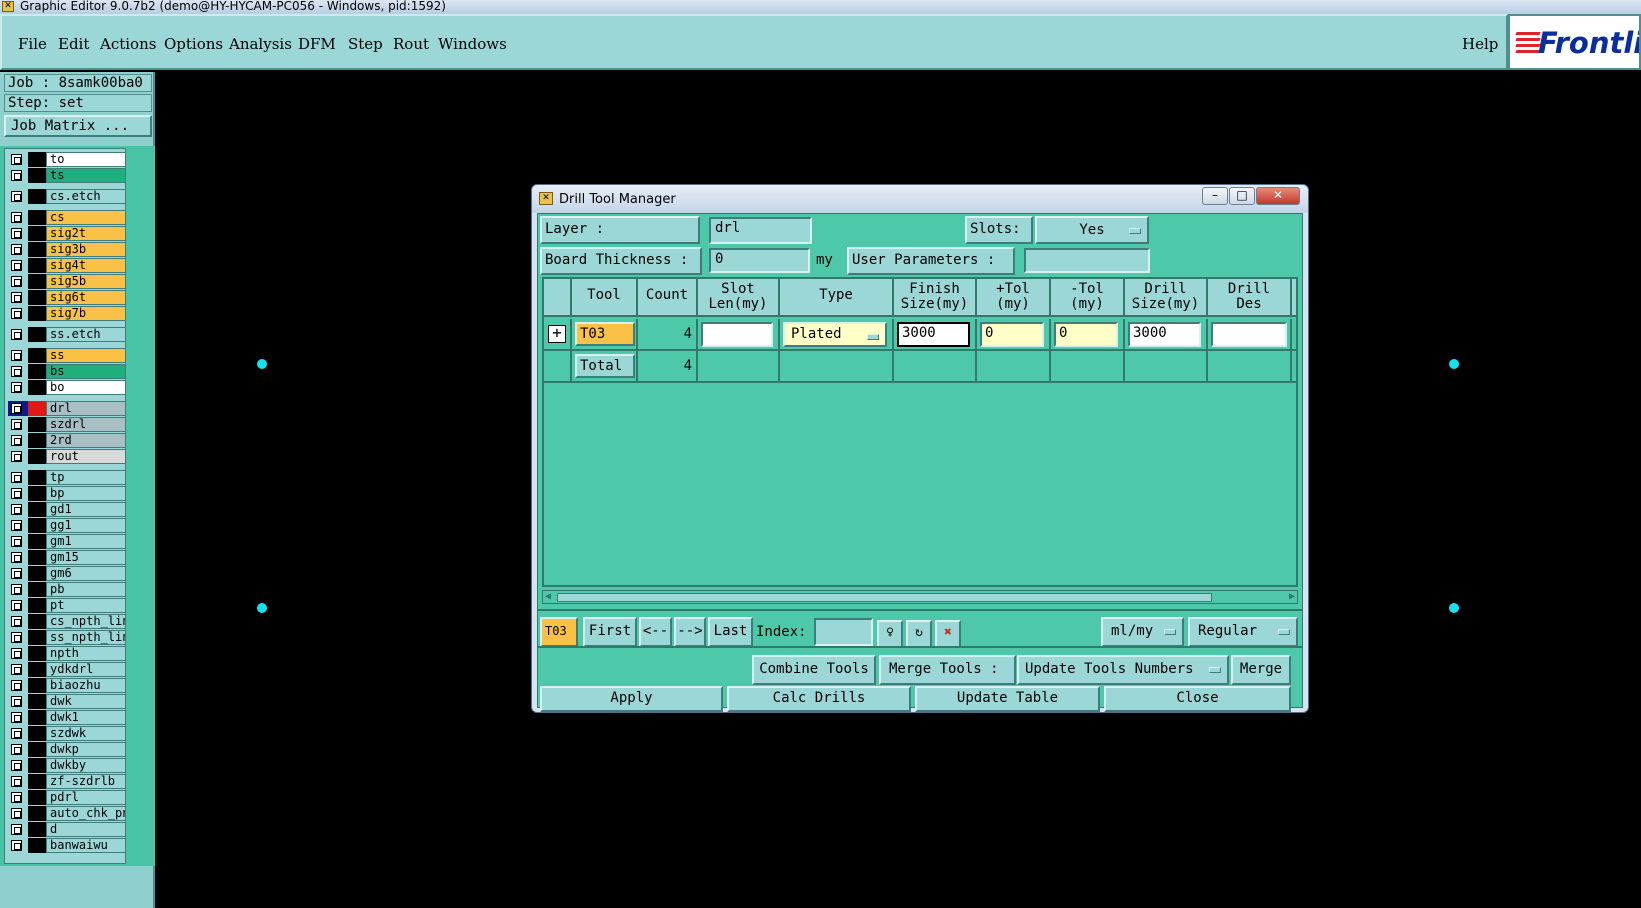  I want to click on layer-row-szdrl: szdrl, so click(67, 424).